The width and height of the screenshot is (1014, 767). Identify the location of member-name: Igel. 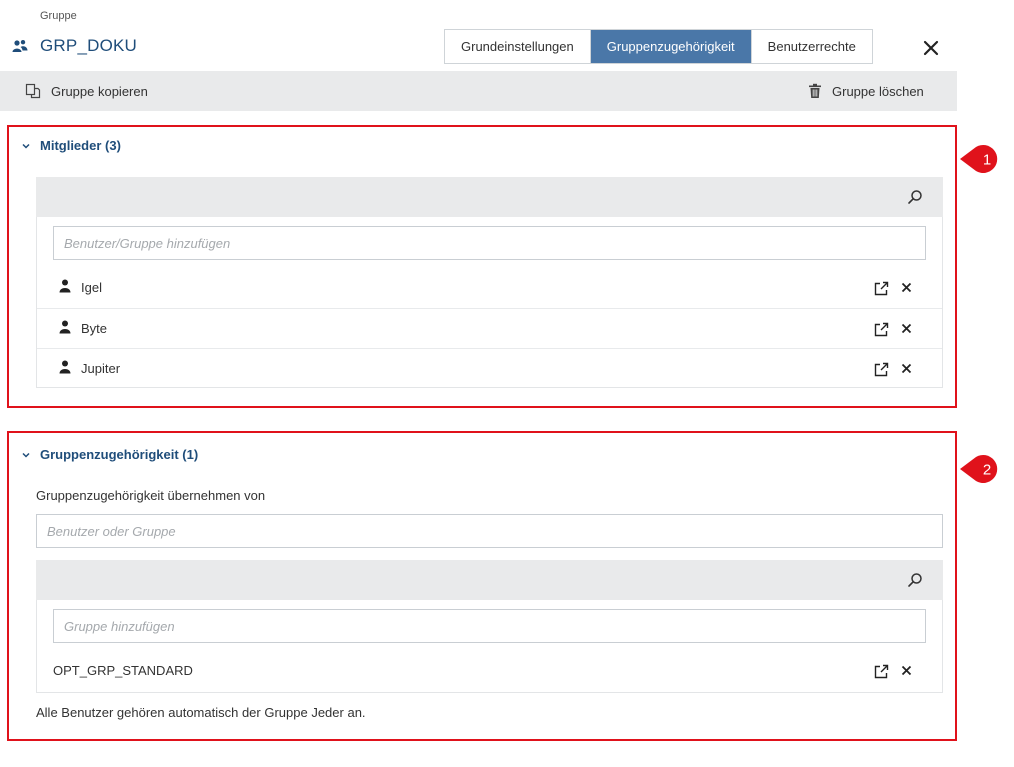
(91, 287).